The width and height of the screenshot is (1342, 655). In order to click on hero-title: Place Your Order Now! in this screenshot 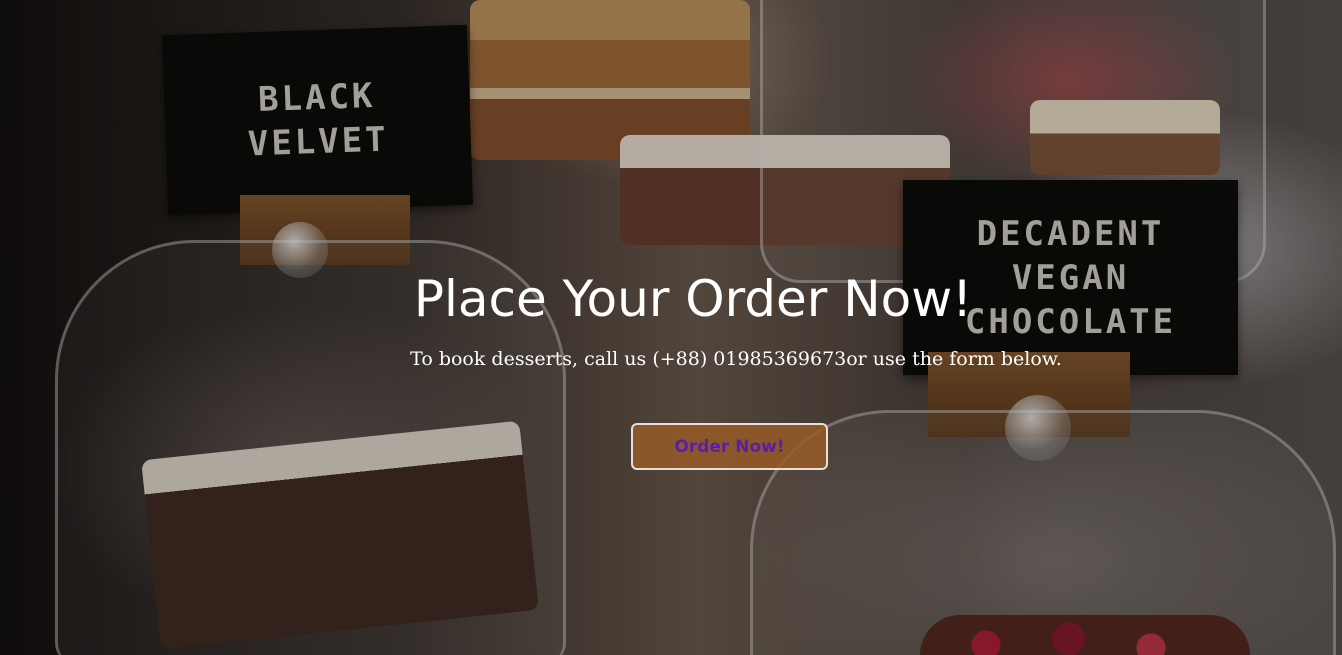, I will do `click(693, 299)`.